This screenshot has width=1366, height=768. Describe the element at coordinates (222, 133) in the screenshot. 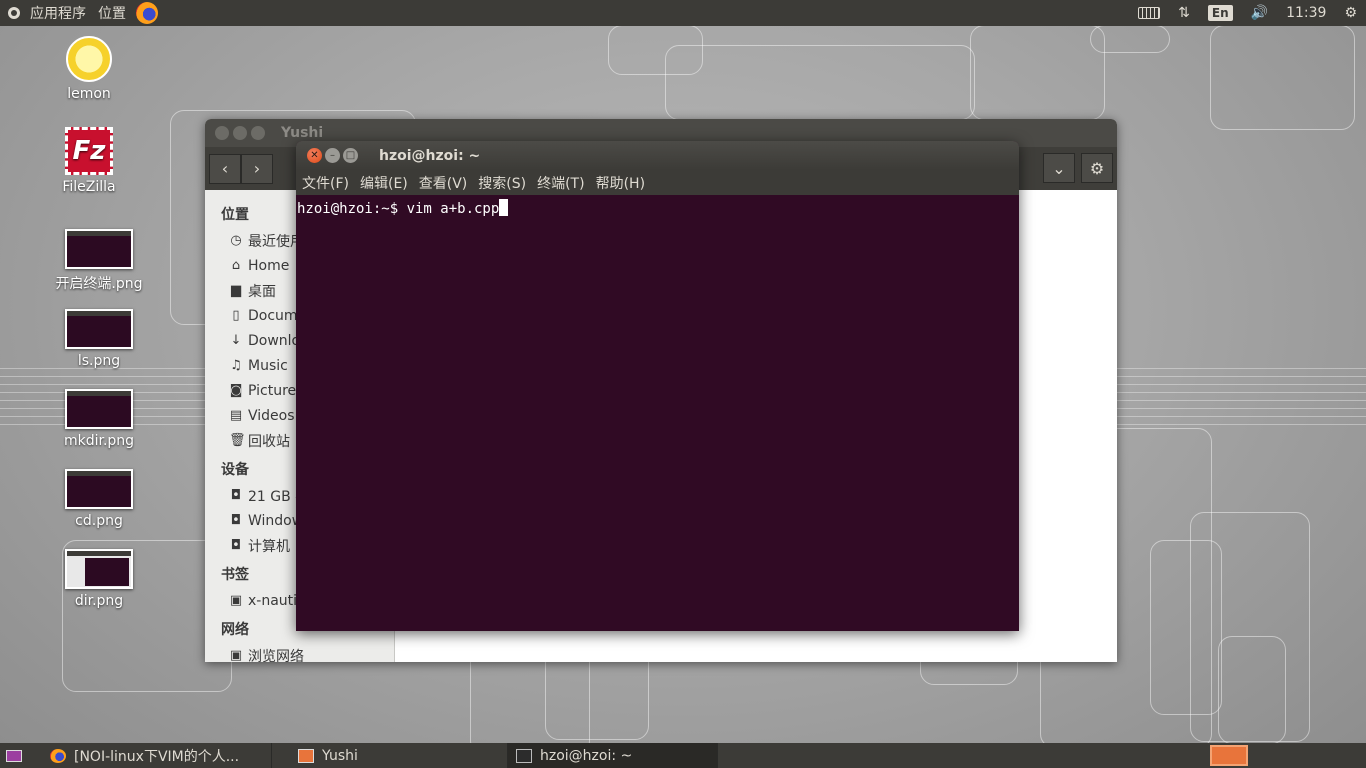

I see `close-icon` at that location.